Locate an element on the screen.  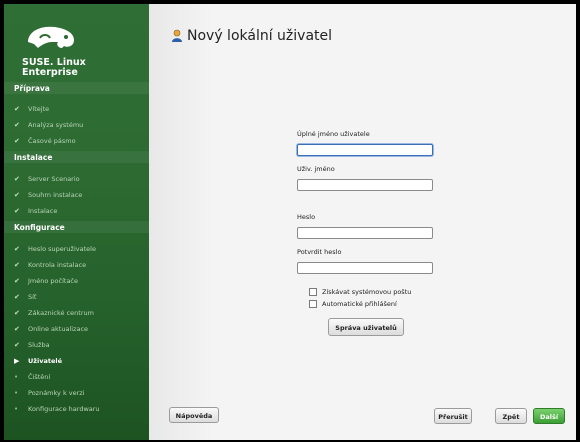
step-vitejte: ✔ Vítejte is located at coordinates (31, 109).